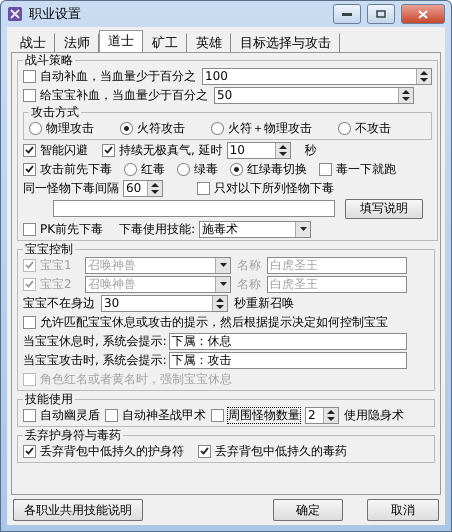 Image resolution: width=452 pixels, height=532 pixels. What do you see at coordinates (287, 341) in the screenshot?
I see `prompt-field: 下属：休息` at bounding box center [287, 341].